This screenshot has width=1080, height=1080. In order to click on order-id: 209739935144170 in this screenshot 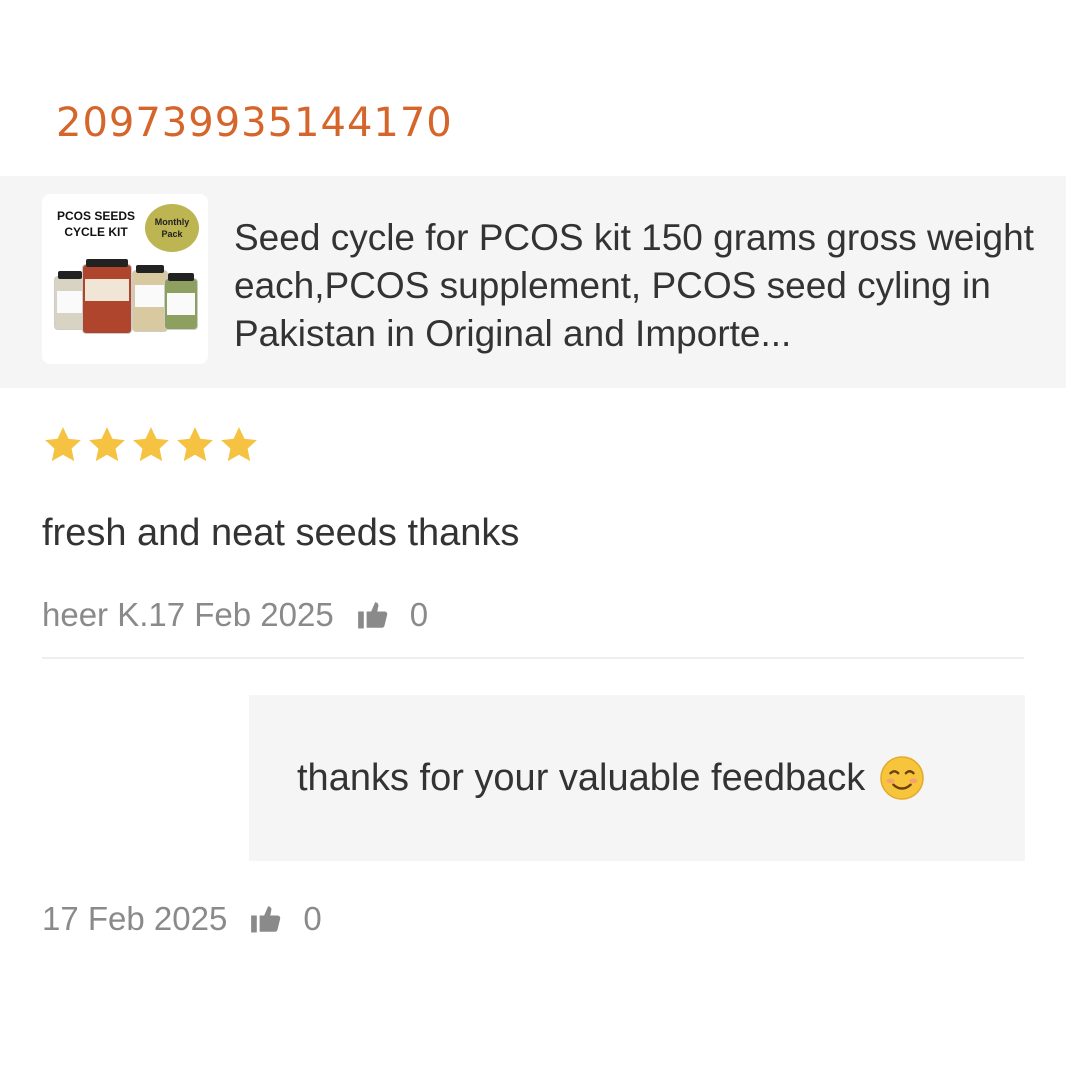, I will do `click(254, 120)`.